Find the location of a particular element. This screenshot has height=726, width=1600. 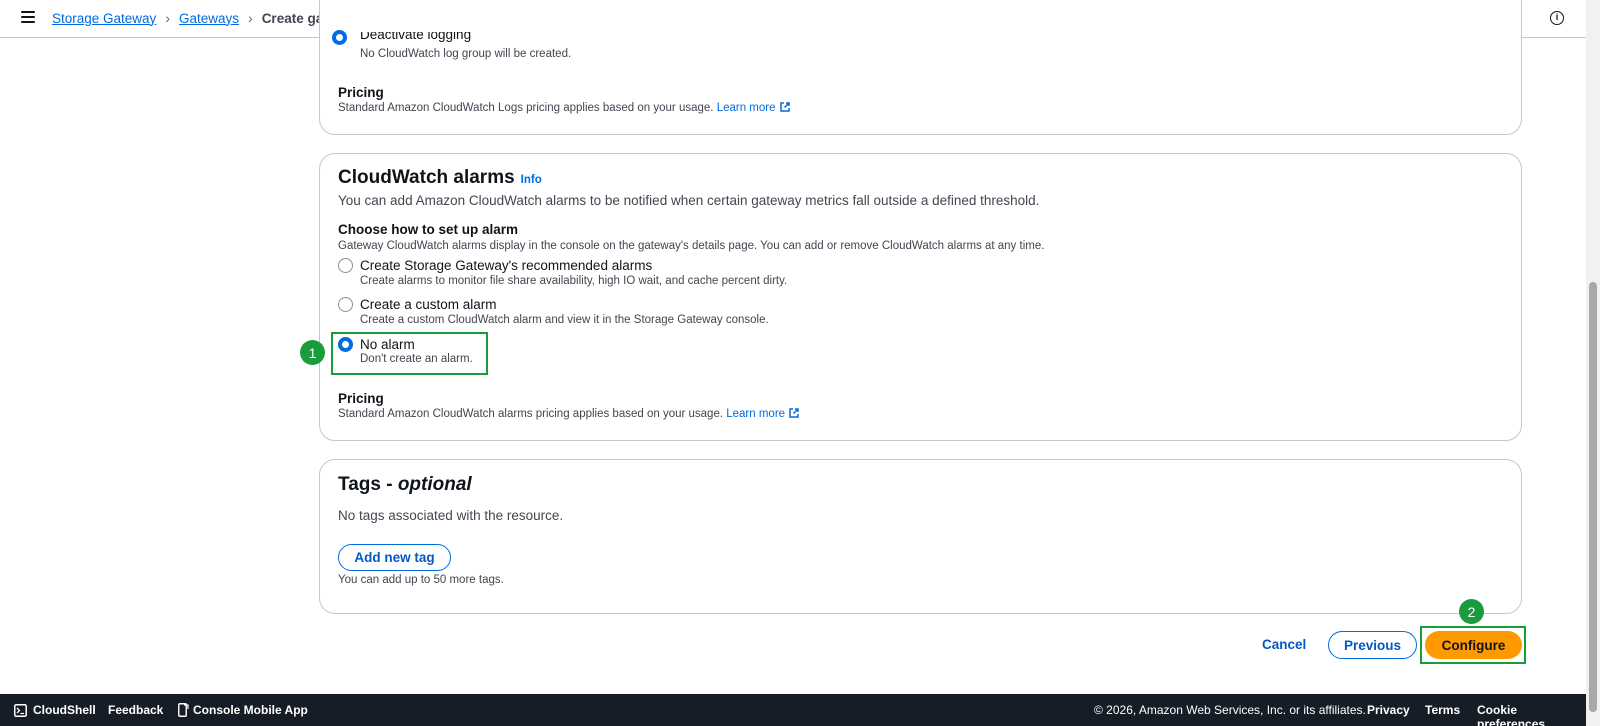

alarms-pricing-label: Pricing is located at coordinates (361, 398).